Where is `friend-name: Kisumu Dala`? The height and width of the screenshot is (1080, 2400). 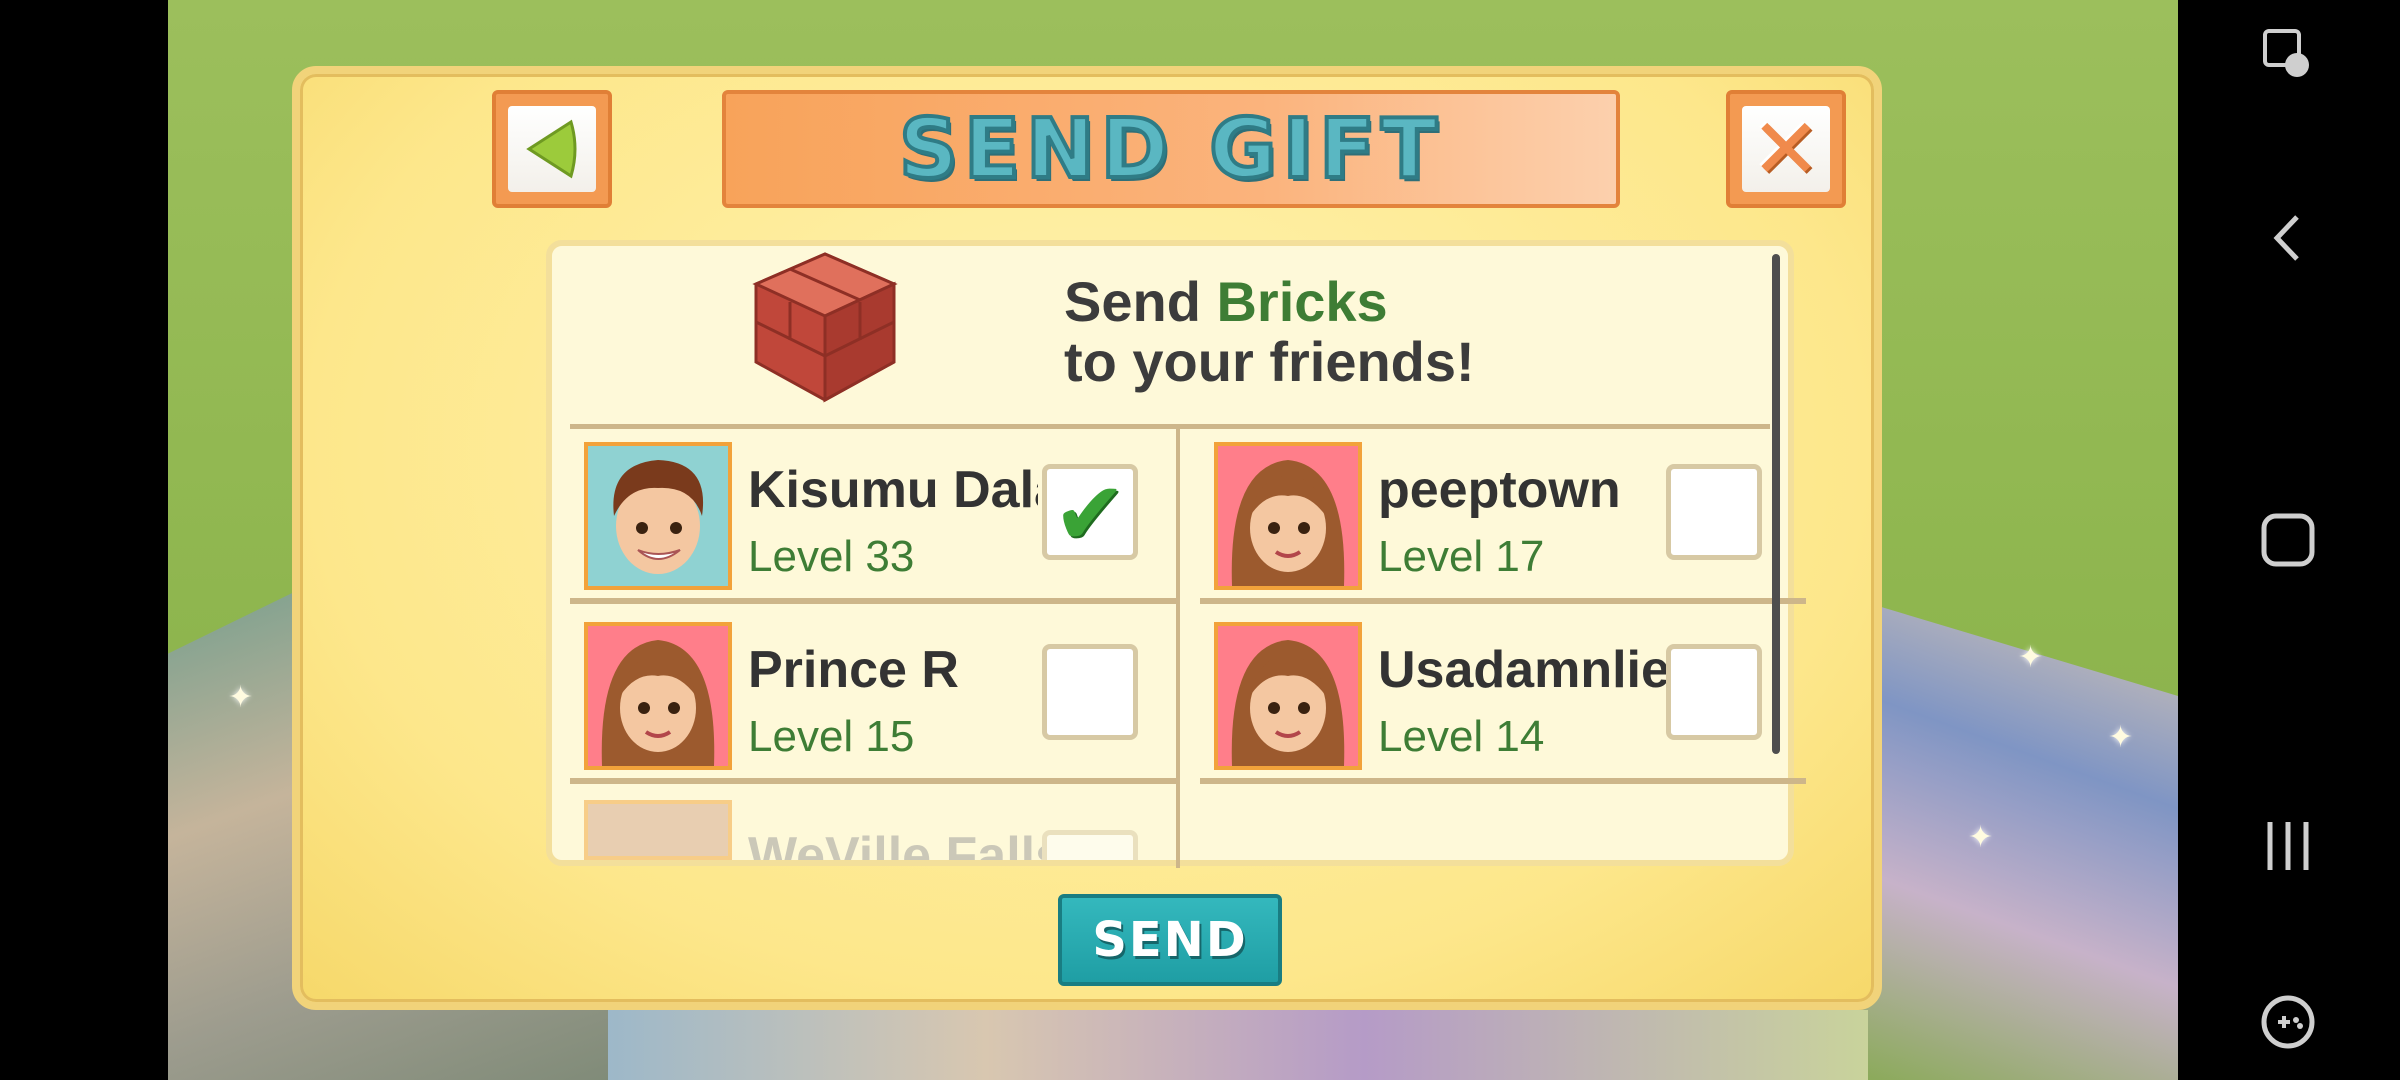
friend-name: Kisumu Dala is located at coordinates (893, 490).